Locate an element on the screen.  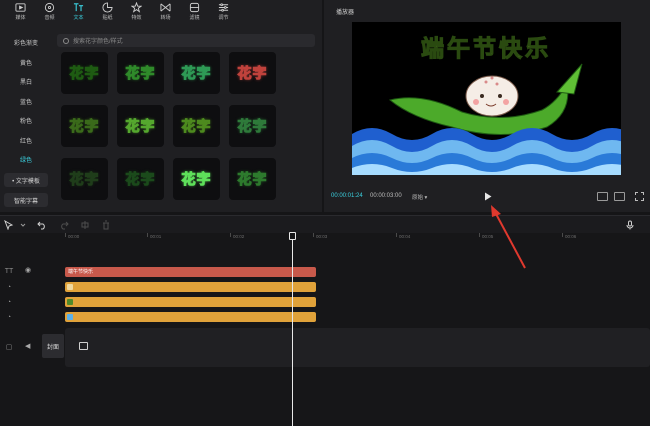
eye-icon: ◉ is located at coordinates (28, 270).